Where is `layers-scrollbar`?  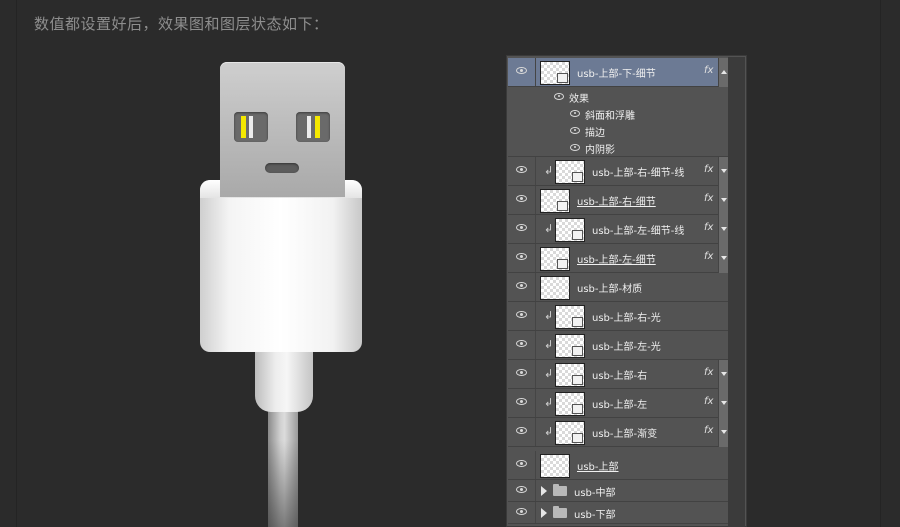 layers-scrollbar is located at coordinates (736, 292).